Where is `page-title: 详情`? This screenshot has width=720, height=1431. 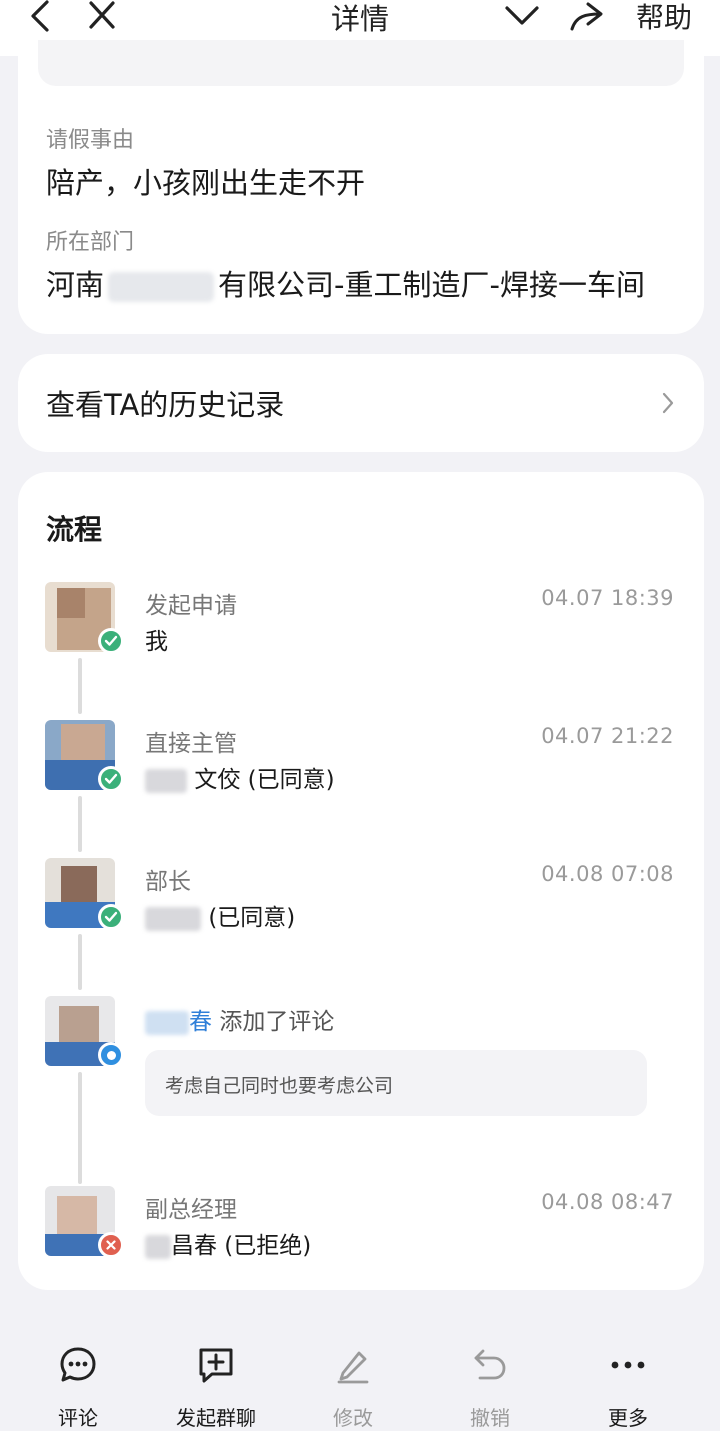 page-title: 详情 is located at coordinates (359, 19).